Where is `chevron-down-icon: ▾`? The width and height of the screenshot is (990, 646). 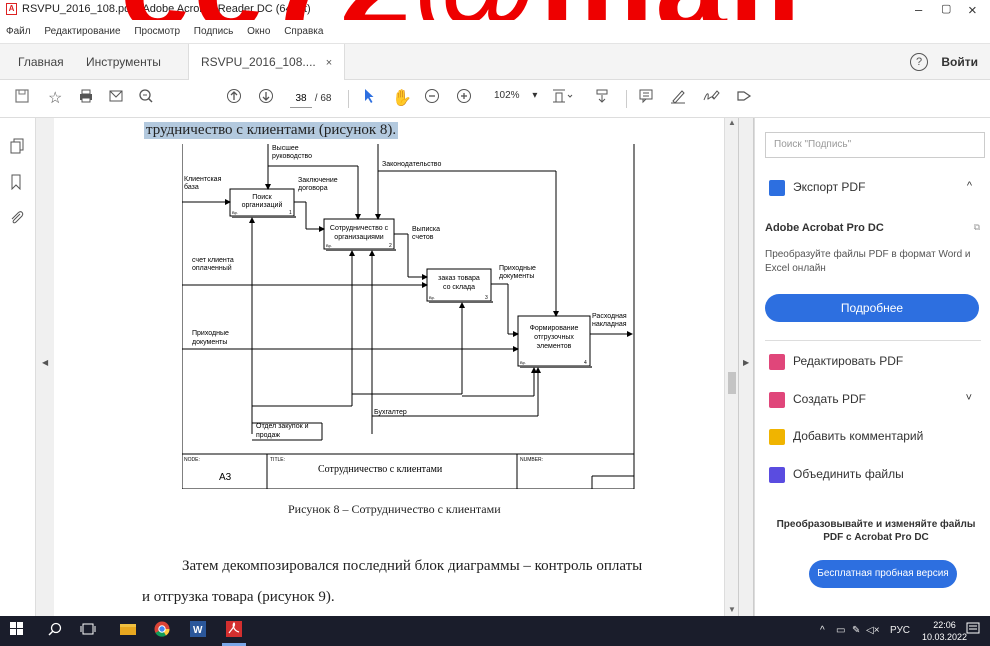 chevron-down-icon: ▾ is located at coordinates (535, 95).